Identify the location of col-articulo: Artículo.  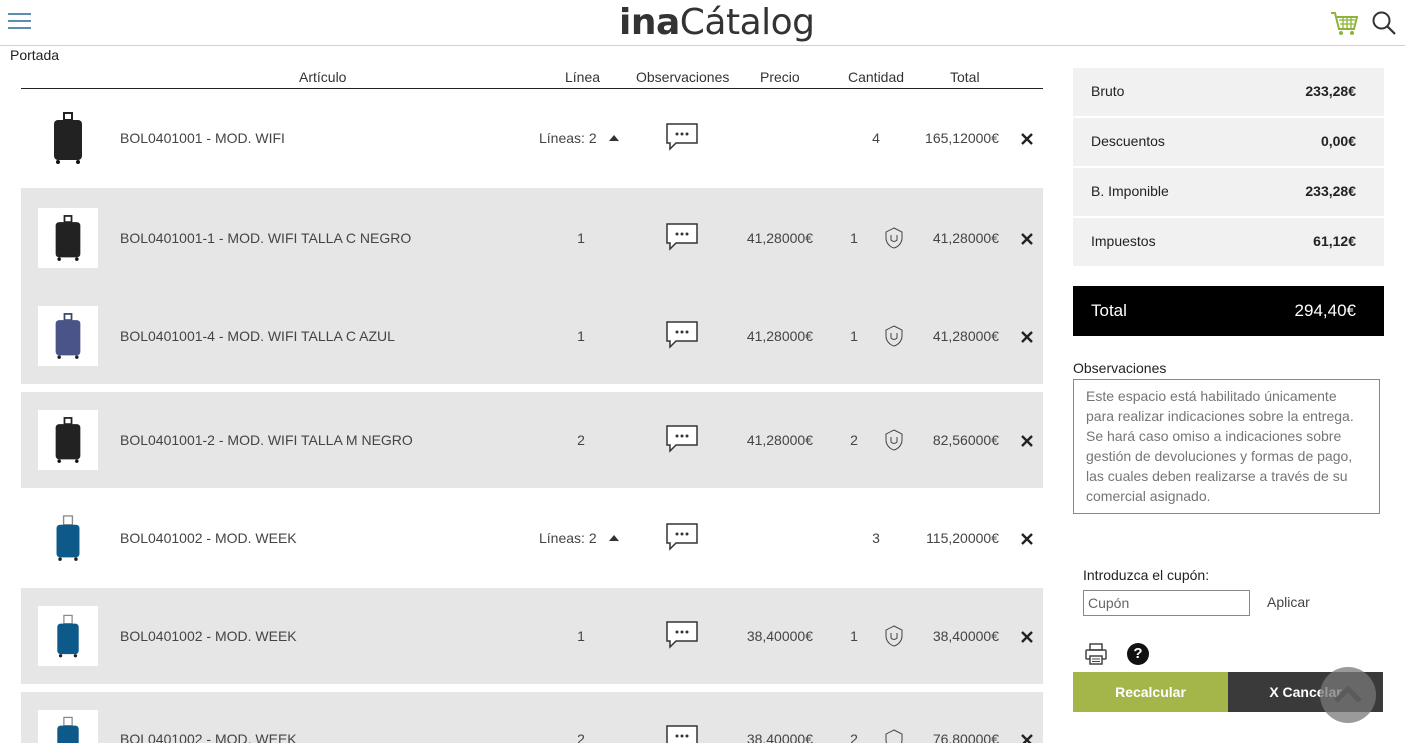
(323, 77).